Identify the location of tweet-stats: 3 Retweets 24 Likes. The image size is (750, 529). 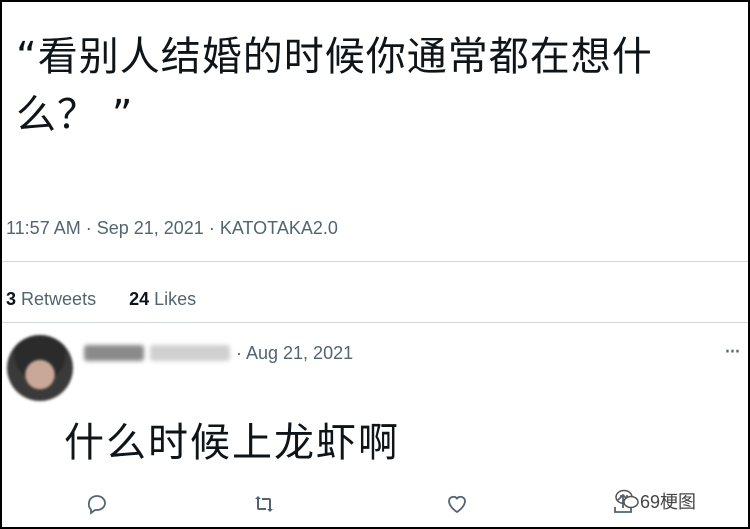
(115, 299).